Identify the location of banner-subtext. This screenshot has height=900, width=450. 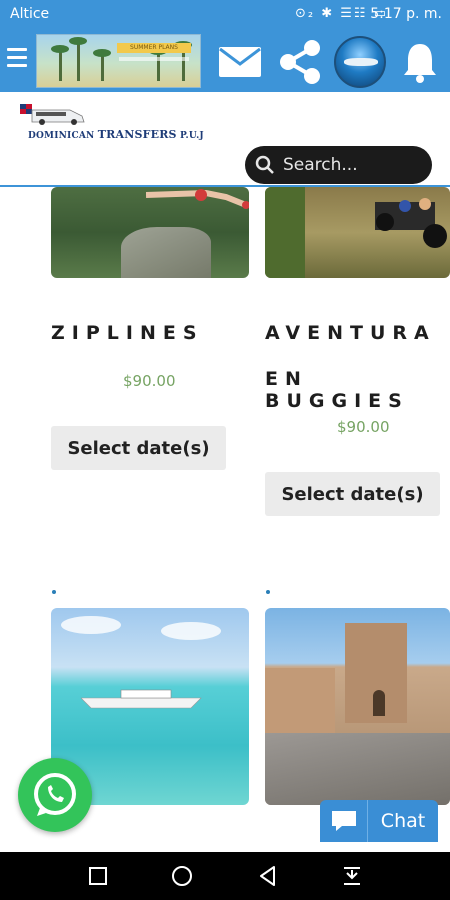
(154, 59).